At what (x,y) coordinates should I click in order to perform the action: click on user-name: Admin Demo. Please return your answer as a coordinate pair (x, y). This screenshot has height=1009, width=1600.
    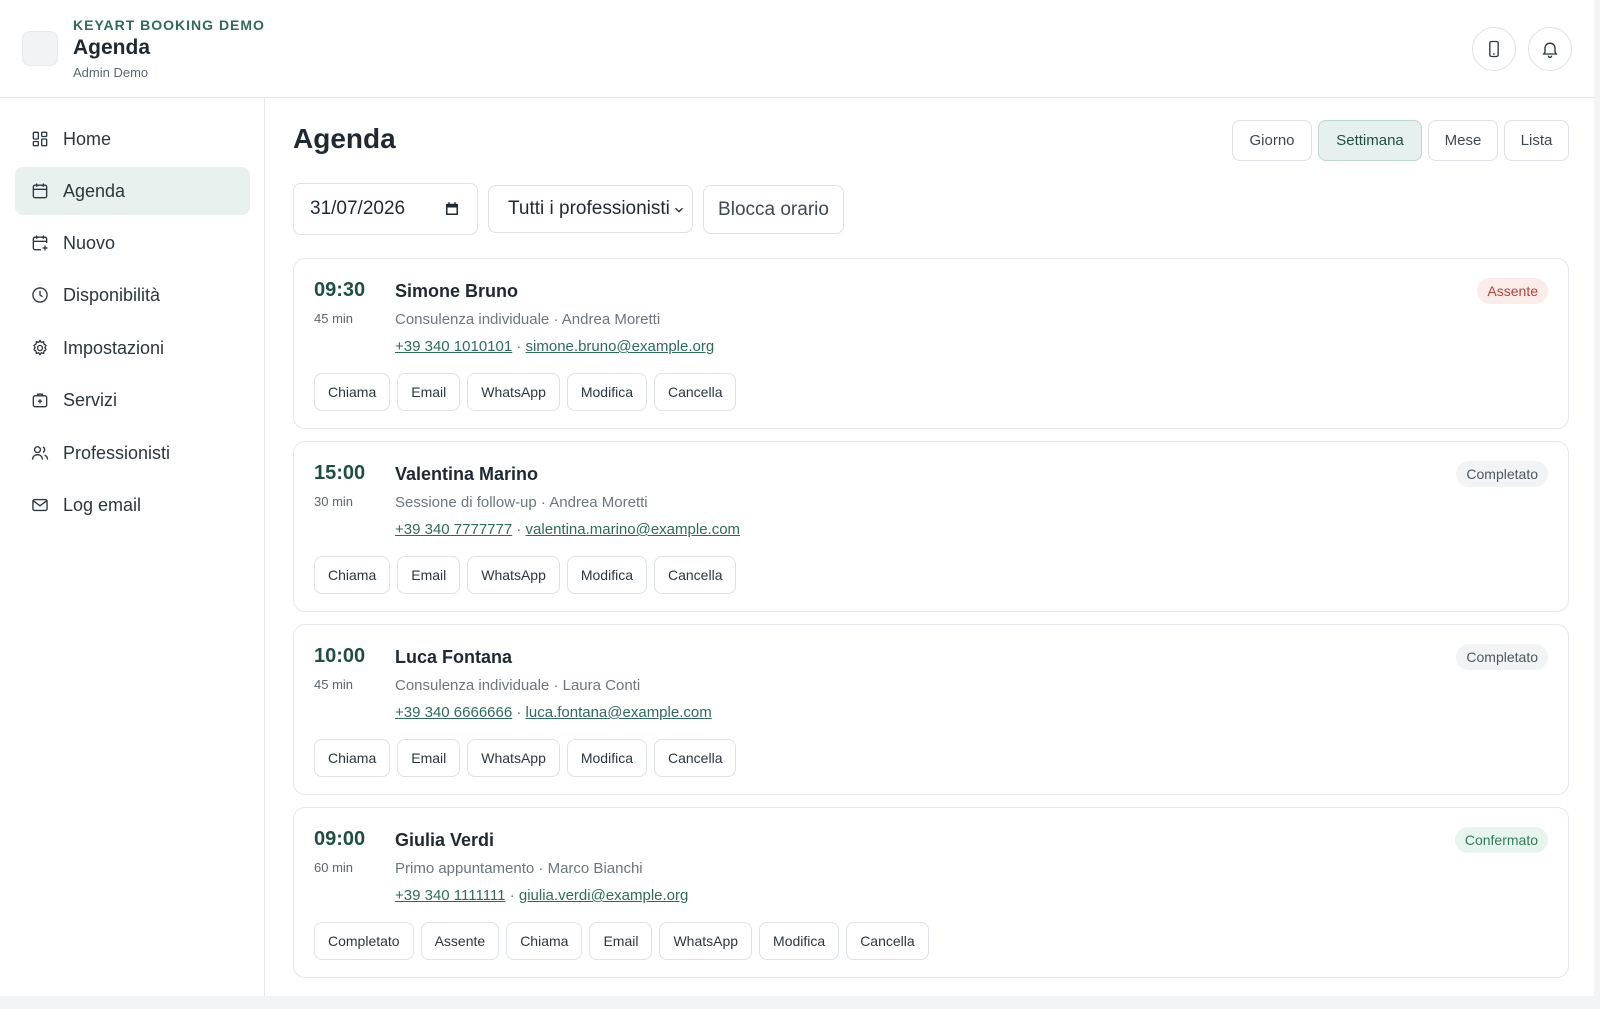
    Looking at the image, I should click on (111, 72).